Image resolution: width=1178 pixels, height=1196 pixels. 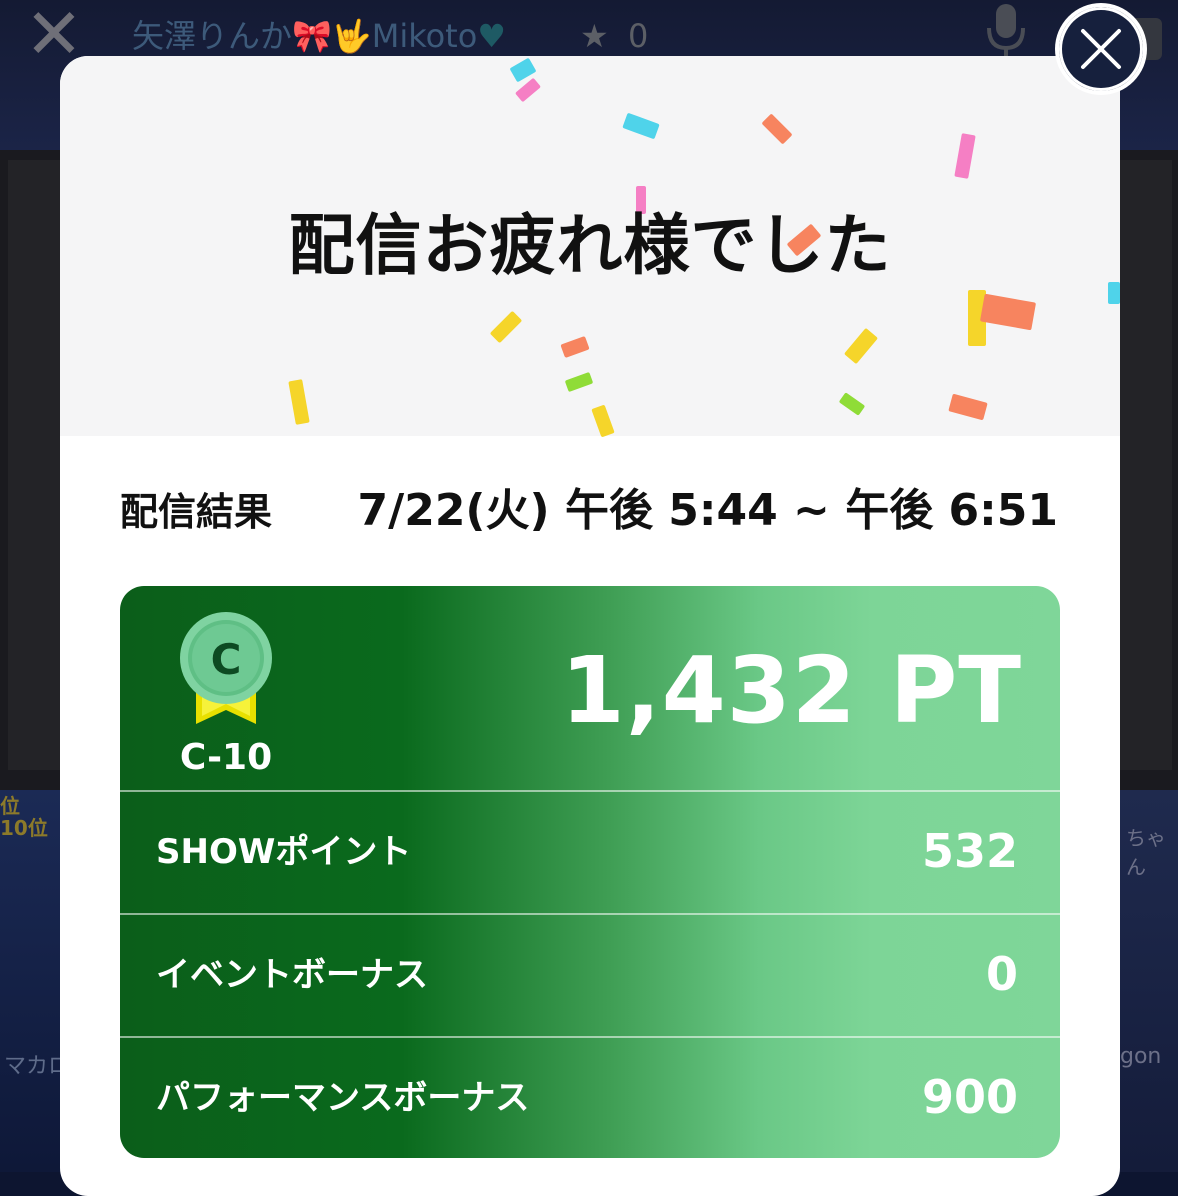 What do you see at coordinates (1001, 974) in the screenshot?
I see `score-row-value: 0` at bounding box center [1001, 974].